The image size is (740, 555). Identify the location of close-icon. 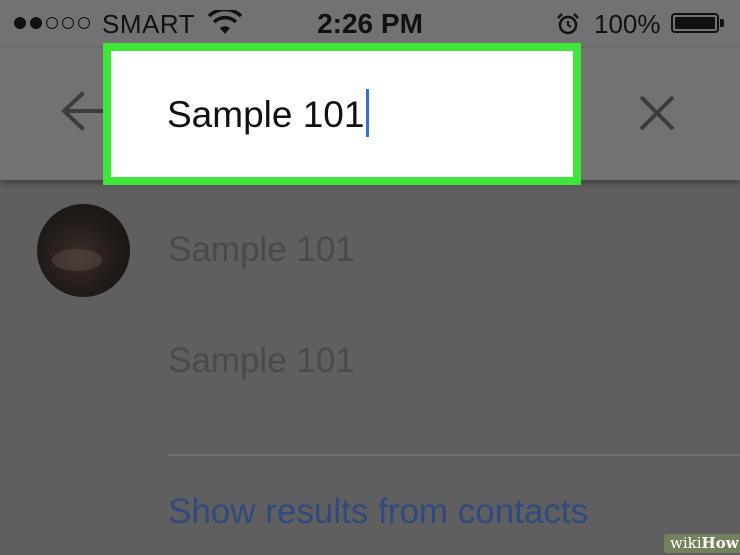
(657, 113).